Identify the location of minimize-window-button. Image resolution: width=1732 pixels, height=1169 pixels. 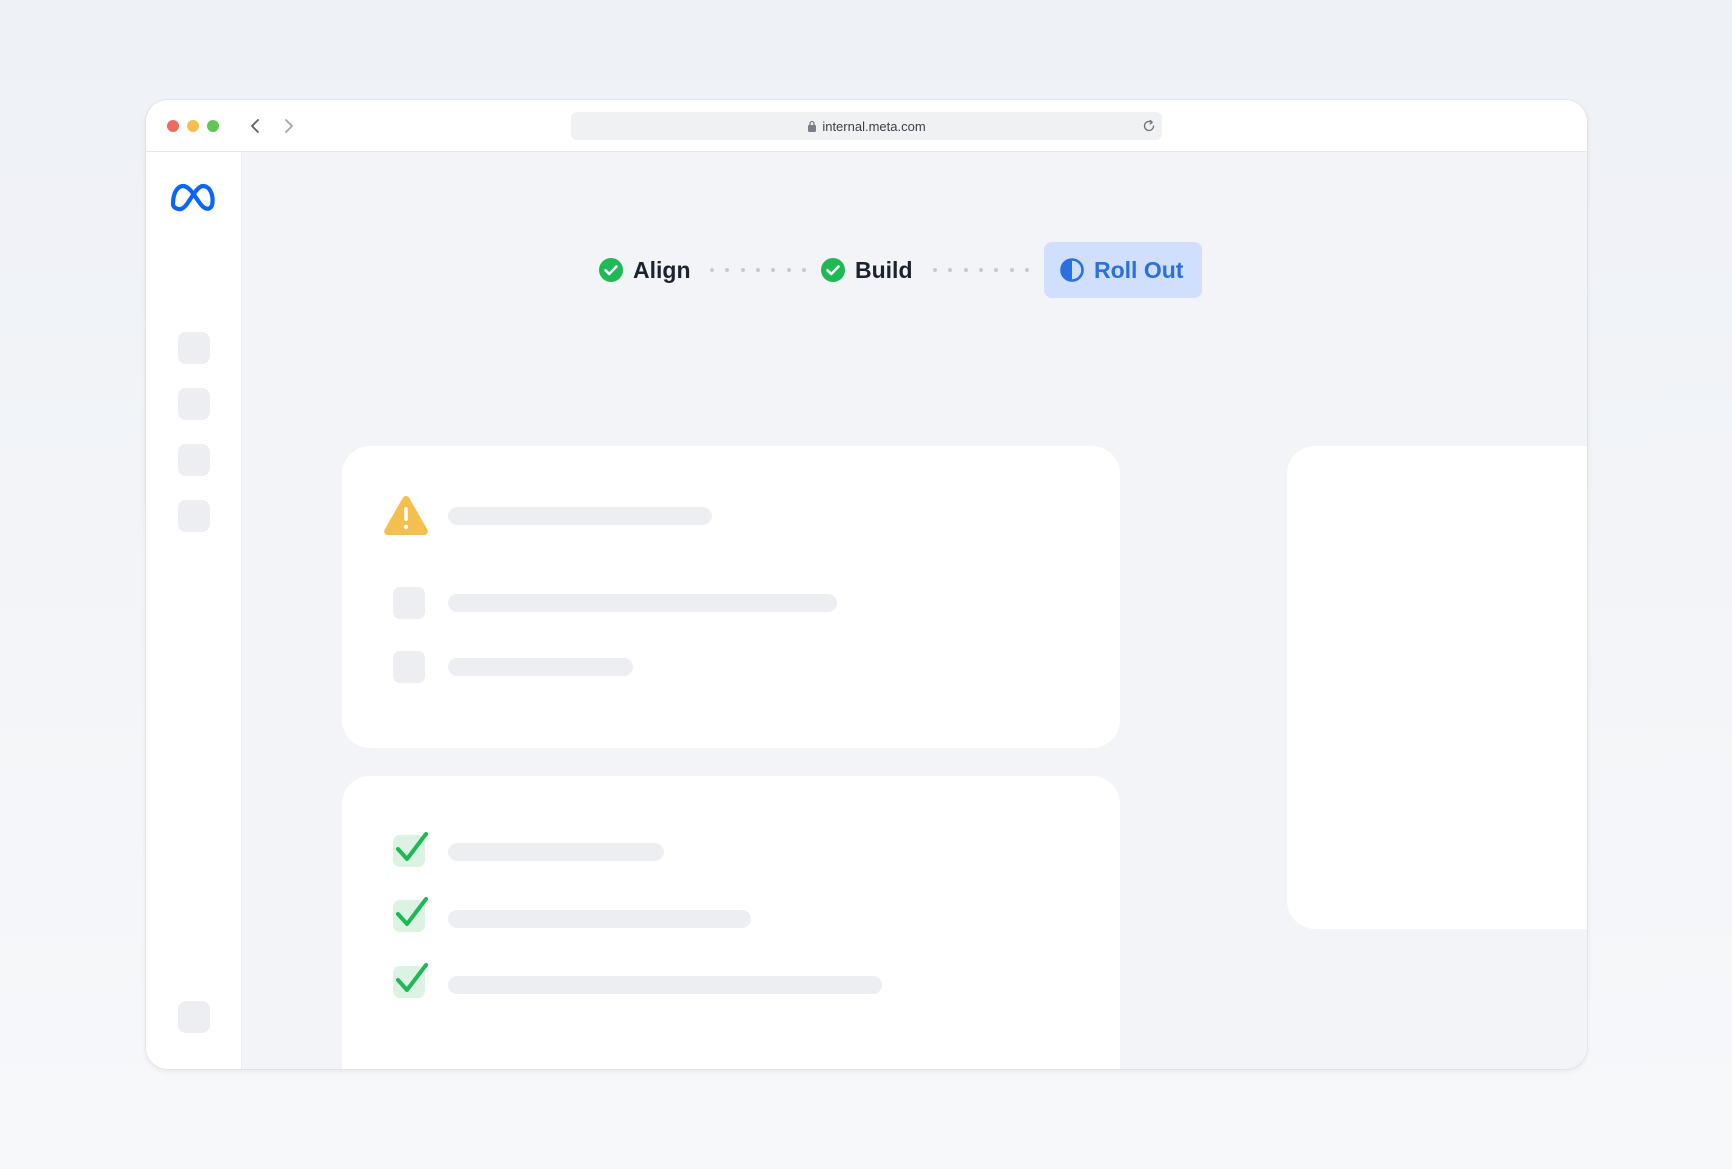
(193, 126).